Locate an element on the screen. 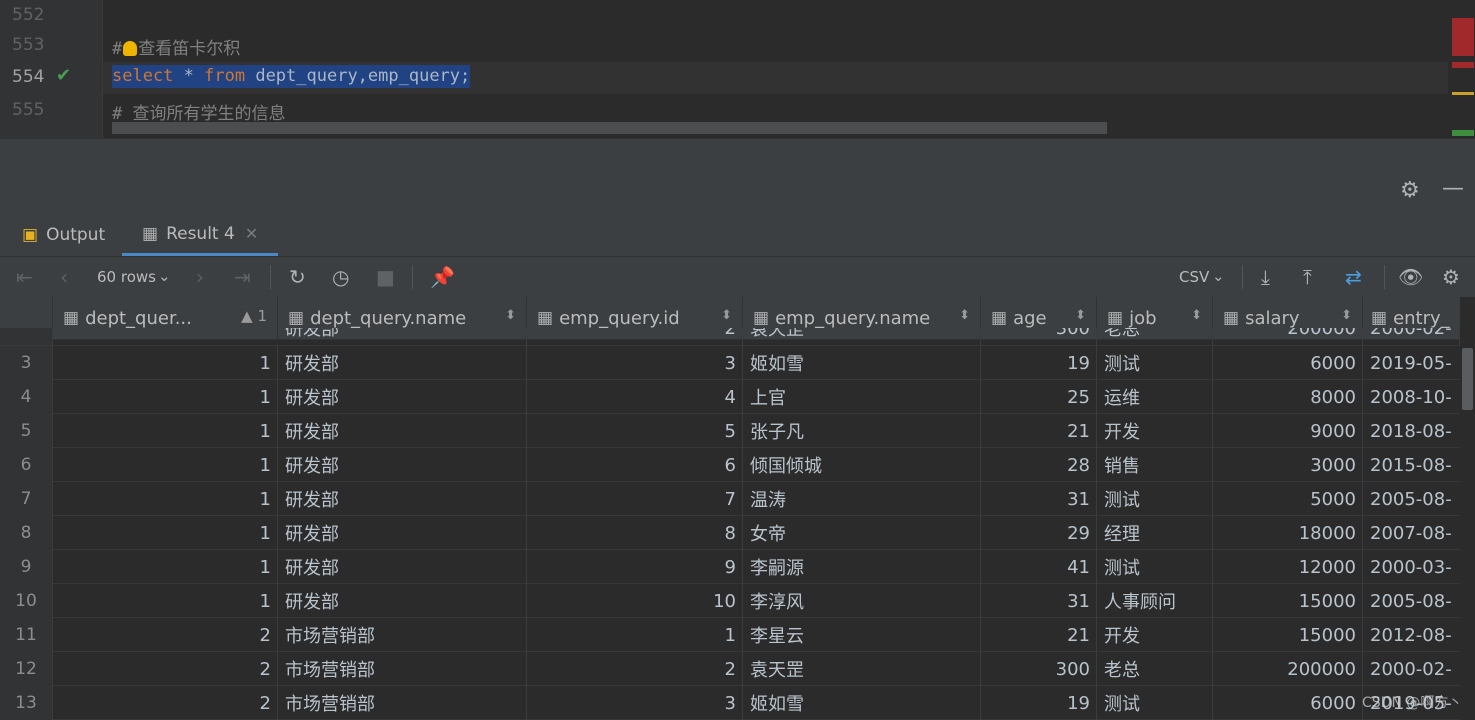  table-row: 12 2 市场营销部 2 袁天罡 300 老总 200000 2000-02- is located at coordinates (730, 669).